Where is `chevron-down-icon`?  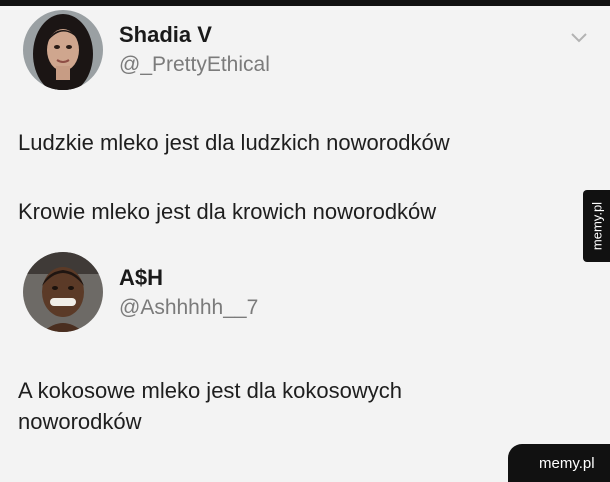 chevron-down-icon is located at coordinates (579, 37).